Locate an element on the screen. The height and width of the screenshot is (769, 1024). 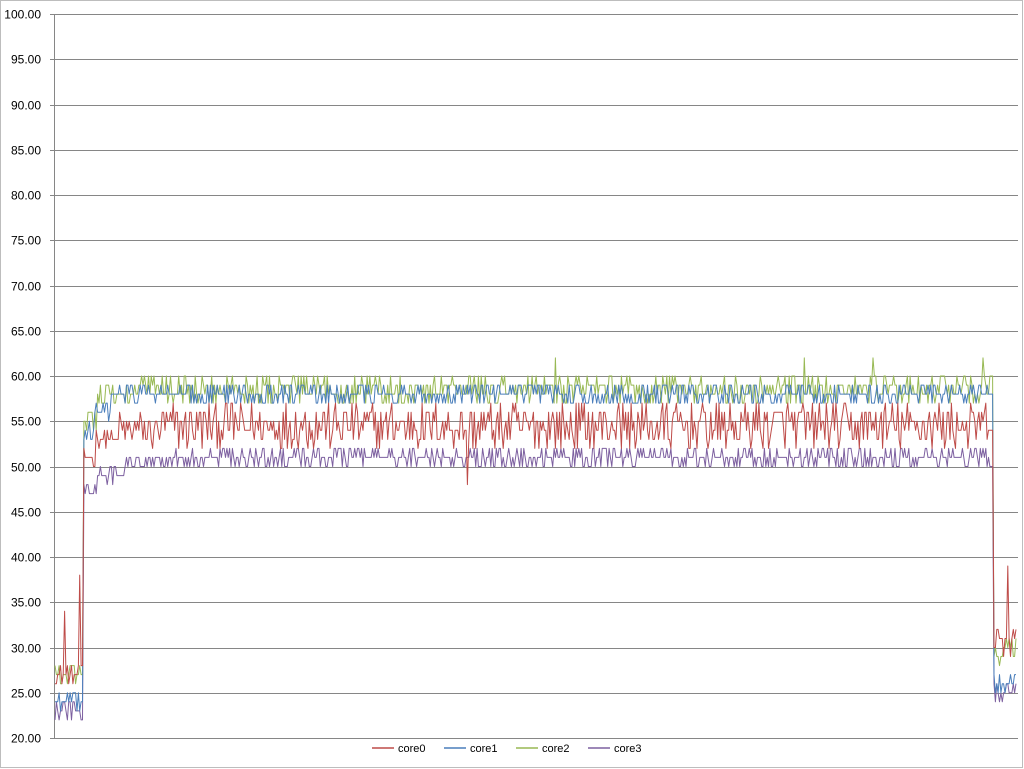
y-tick-label: 95.00 is located at coordinates (26, 60).